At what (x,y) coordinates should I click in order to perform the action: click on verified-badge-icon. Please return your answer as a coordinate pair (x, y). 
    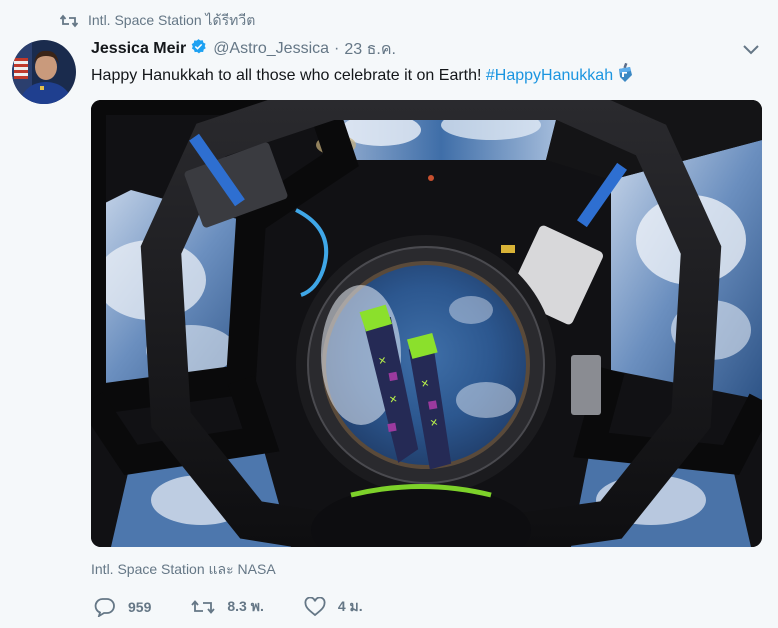
    Looking at the image, I should click on (198, 49).